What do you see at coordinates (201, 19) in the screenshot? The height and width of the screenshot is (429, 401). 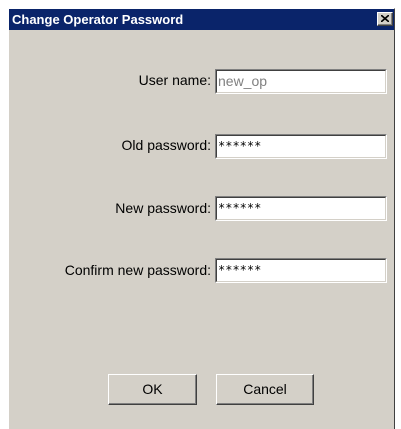 I see `title-bar: Change Operator Password` at bounding box center [201, 19].